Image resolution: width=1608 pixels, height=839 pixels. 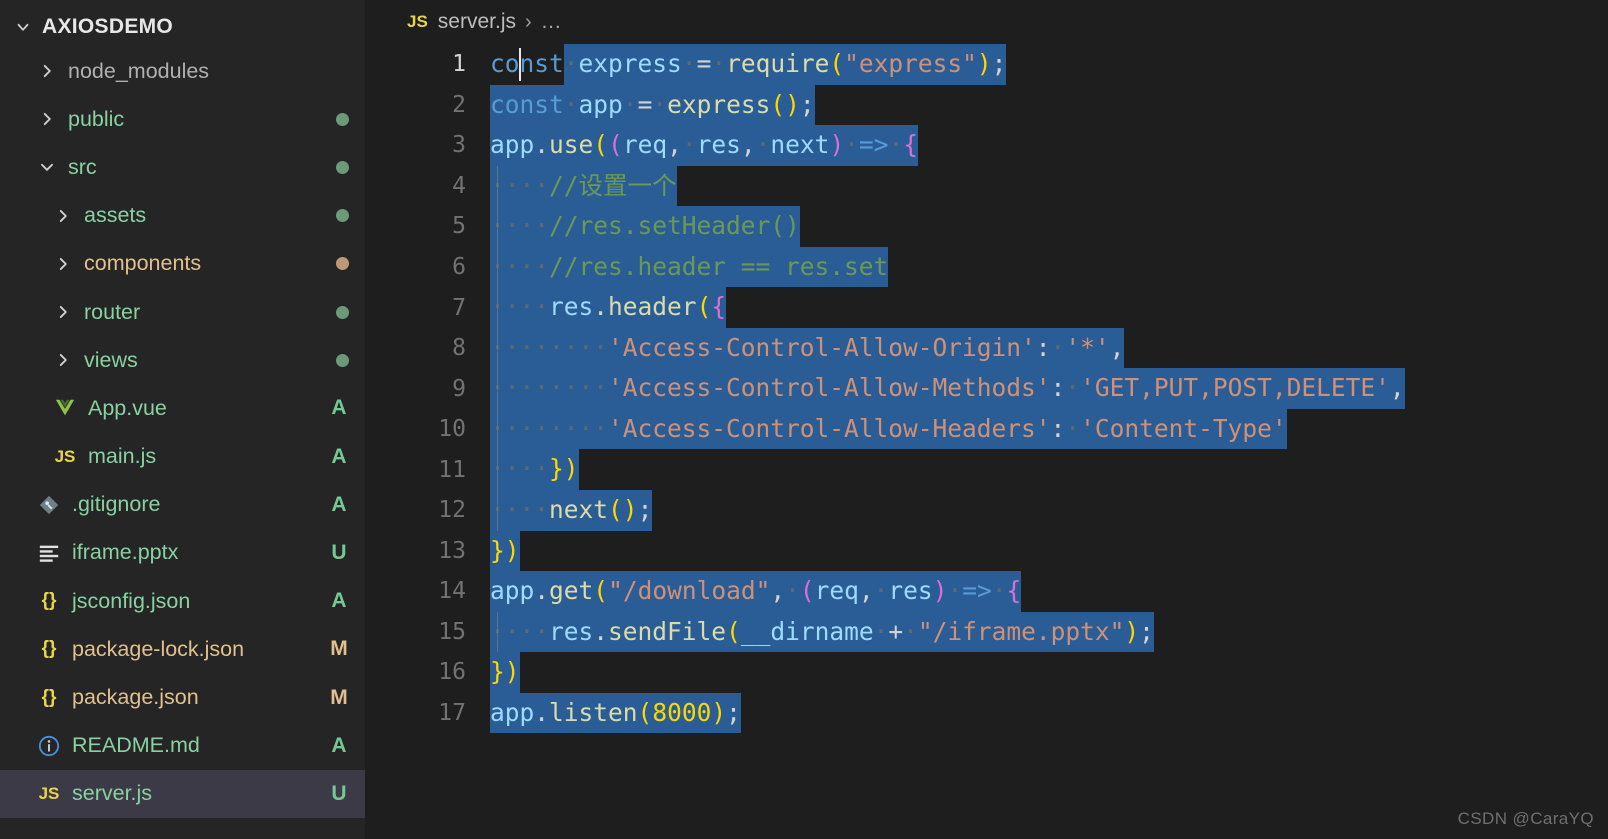 What do you see at coordinates (417, 21) in the screenshot?
I see `js-icon: JS` at bounding box center [417, 21].